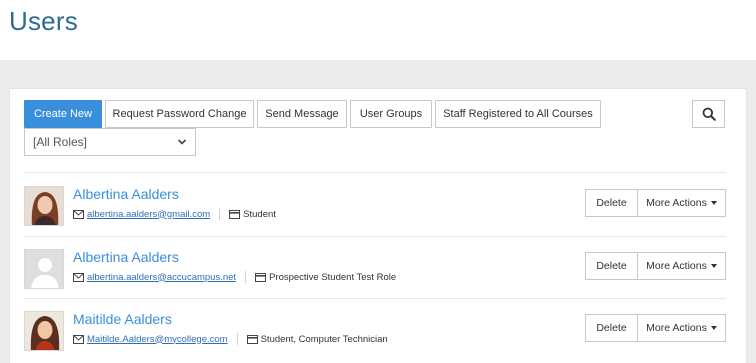 The height and width of the screenshot is (363, 756). What do you see at coordinates (110, 142) in the screenshot?
I see `role-filter-select: [All Roles]` at bounding box center [110, 142].